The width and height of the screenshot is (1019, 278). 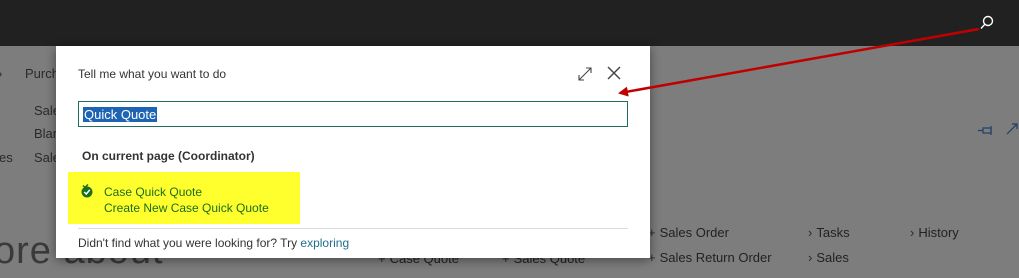 What do you see at coordinates (710, 257) in the screenshot?
I see `link-sales-return-order: + Sales Return Order` at bounding box center [710, 257].